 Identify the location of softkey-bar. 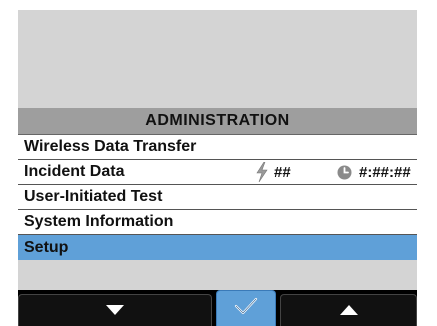
(217, 308).